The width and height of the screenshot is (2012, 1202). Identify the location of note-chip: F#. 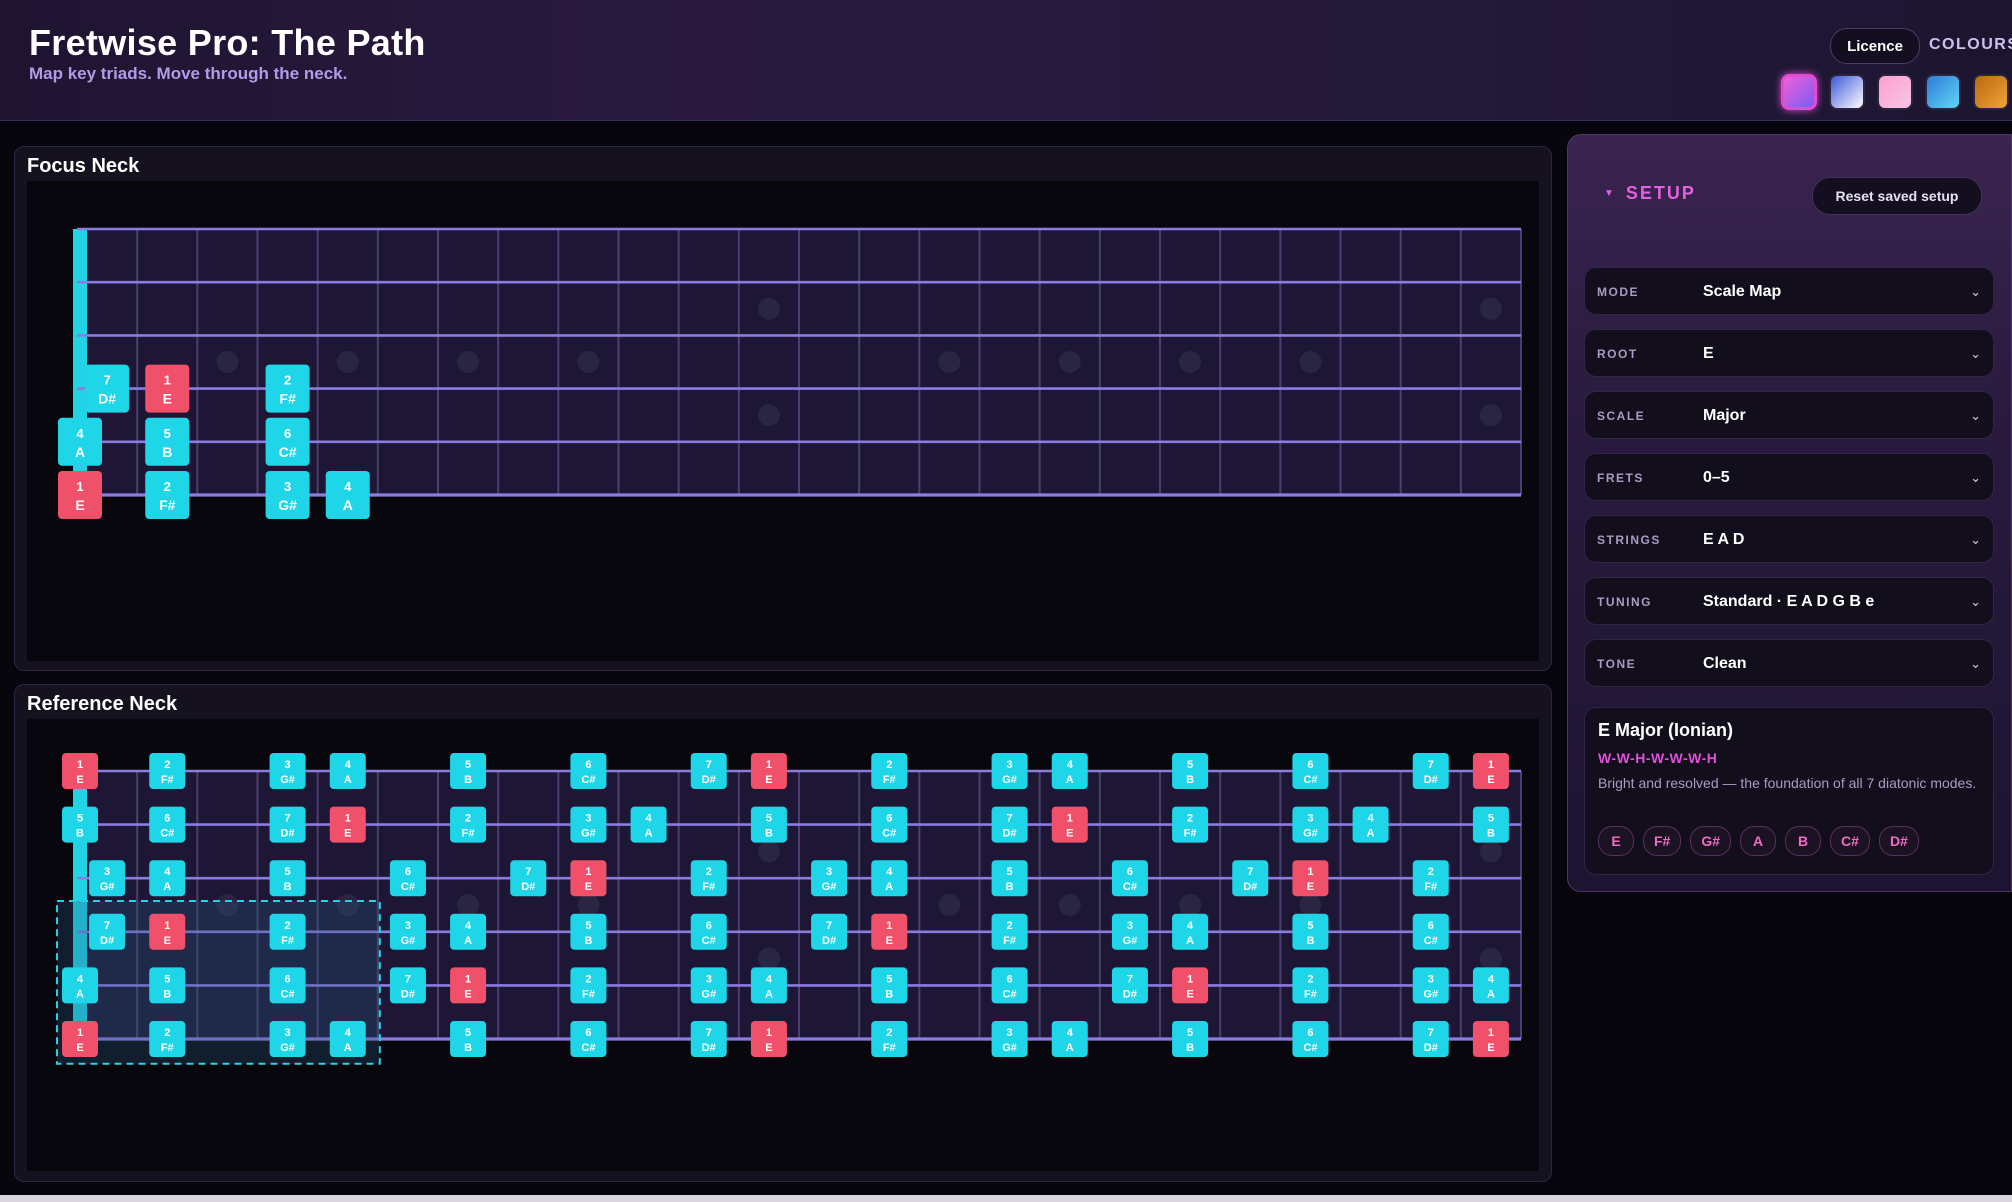
(1662, 841).